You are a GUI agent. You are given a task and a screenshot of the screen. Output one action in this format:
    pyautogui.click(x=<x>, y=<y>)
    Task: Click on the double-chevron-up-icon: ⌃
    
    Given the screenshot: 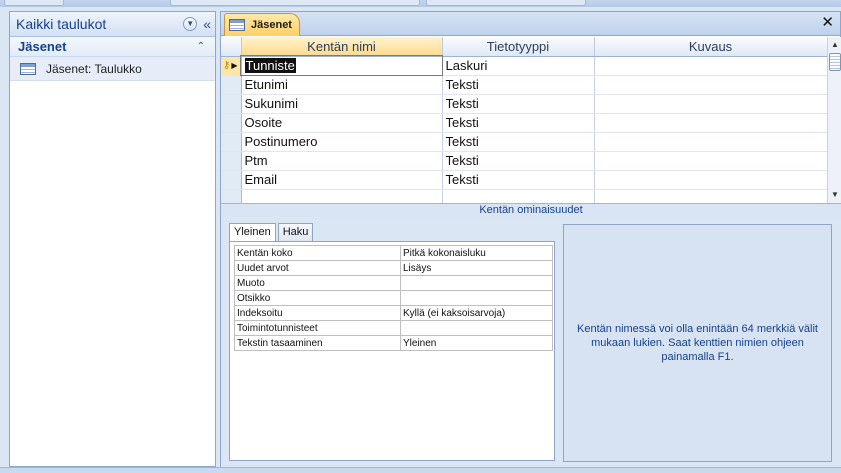 What is the action you would take?
    pyautogui.click(x=201, y=46)
    